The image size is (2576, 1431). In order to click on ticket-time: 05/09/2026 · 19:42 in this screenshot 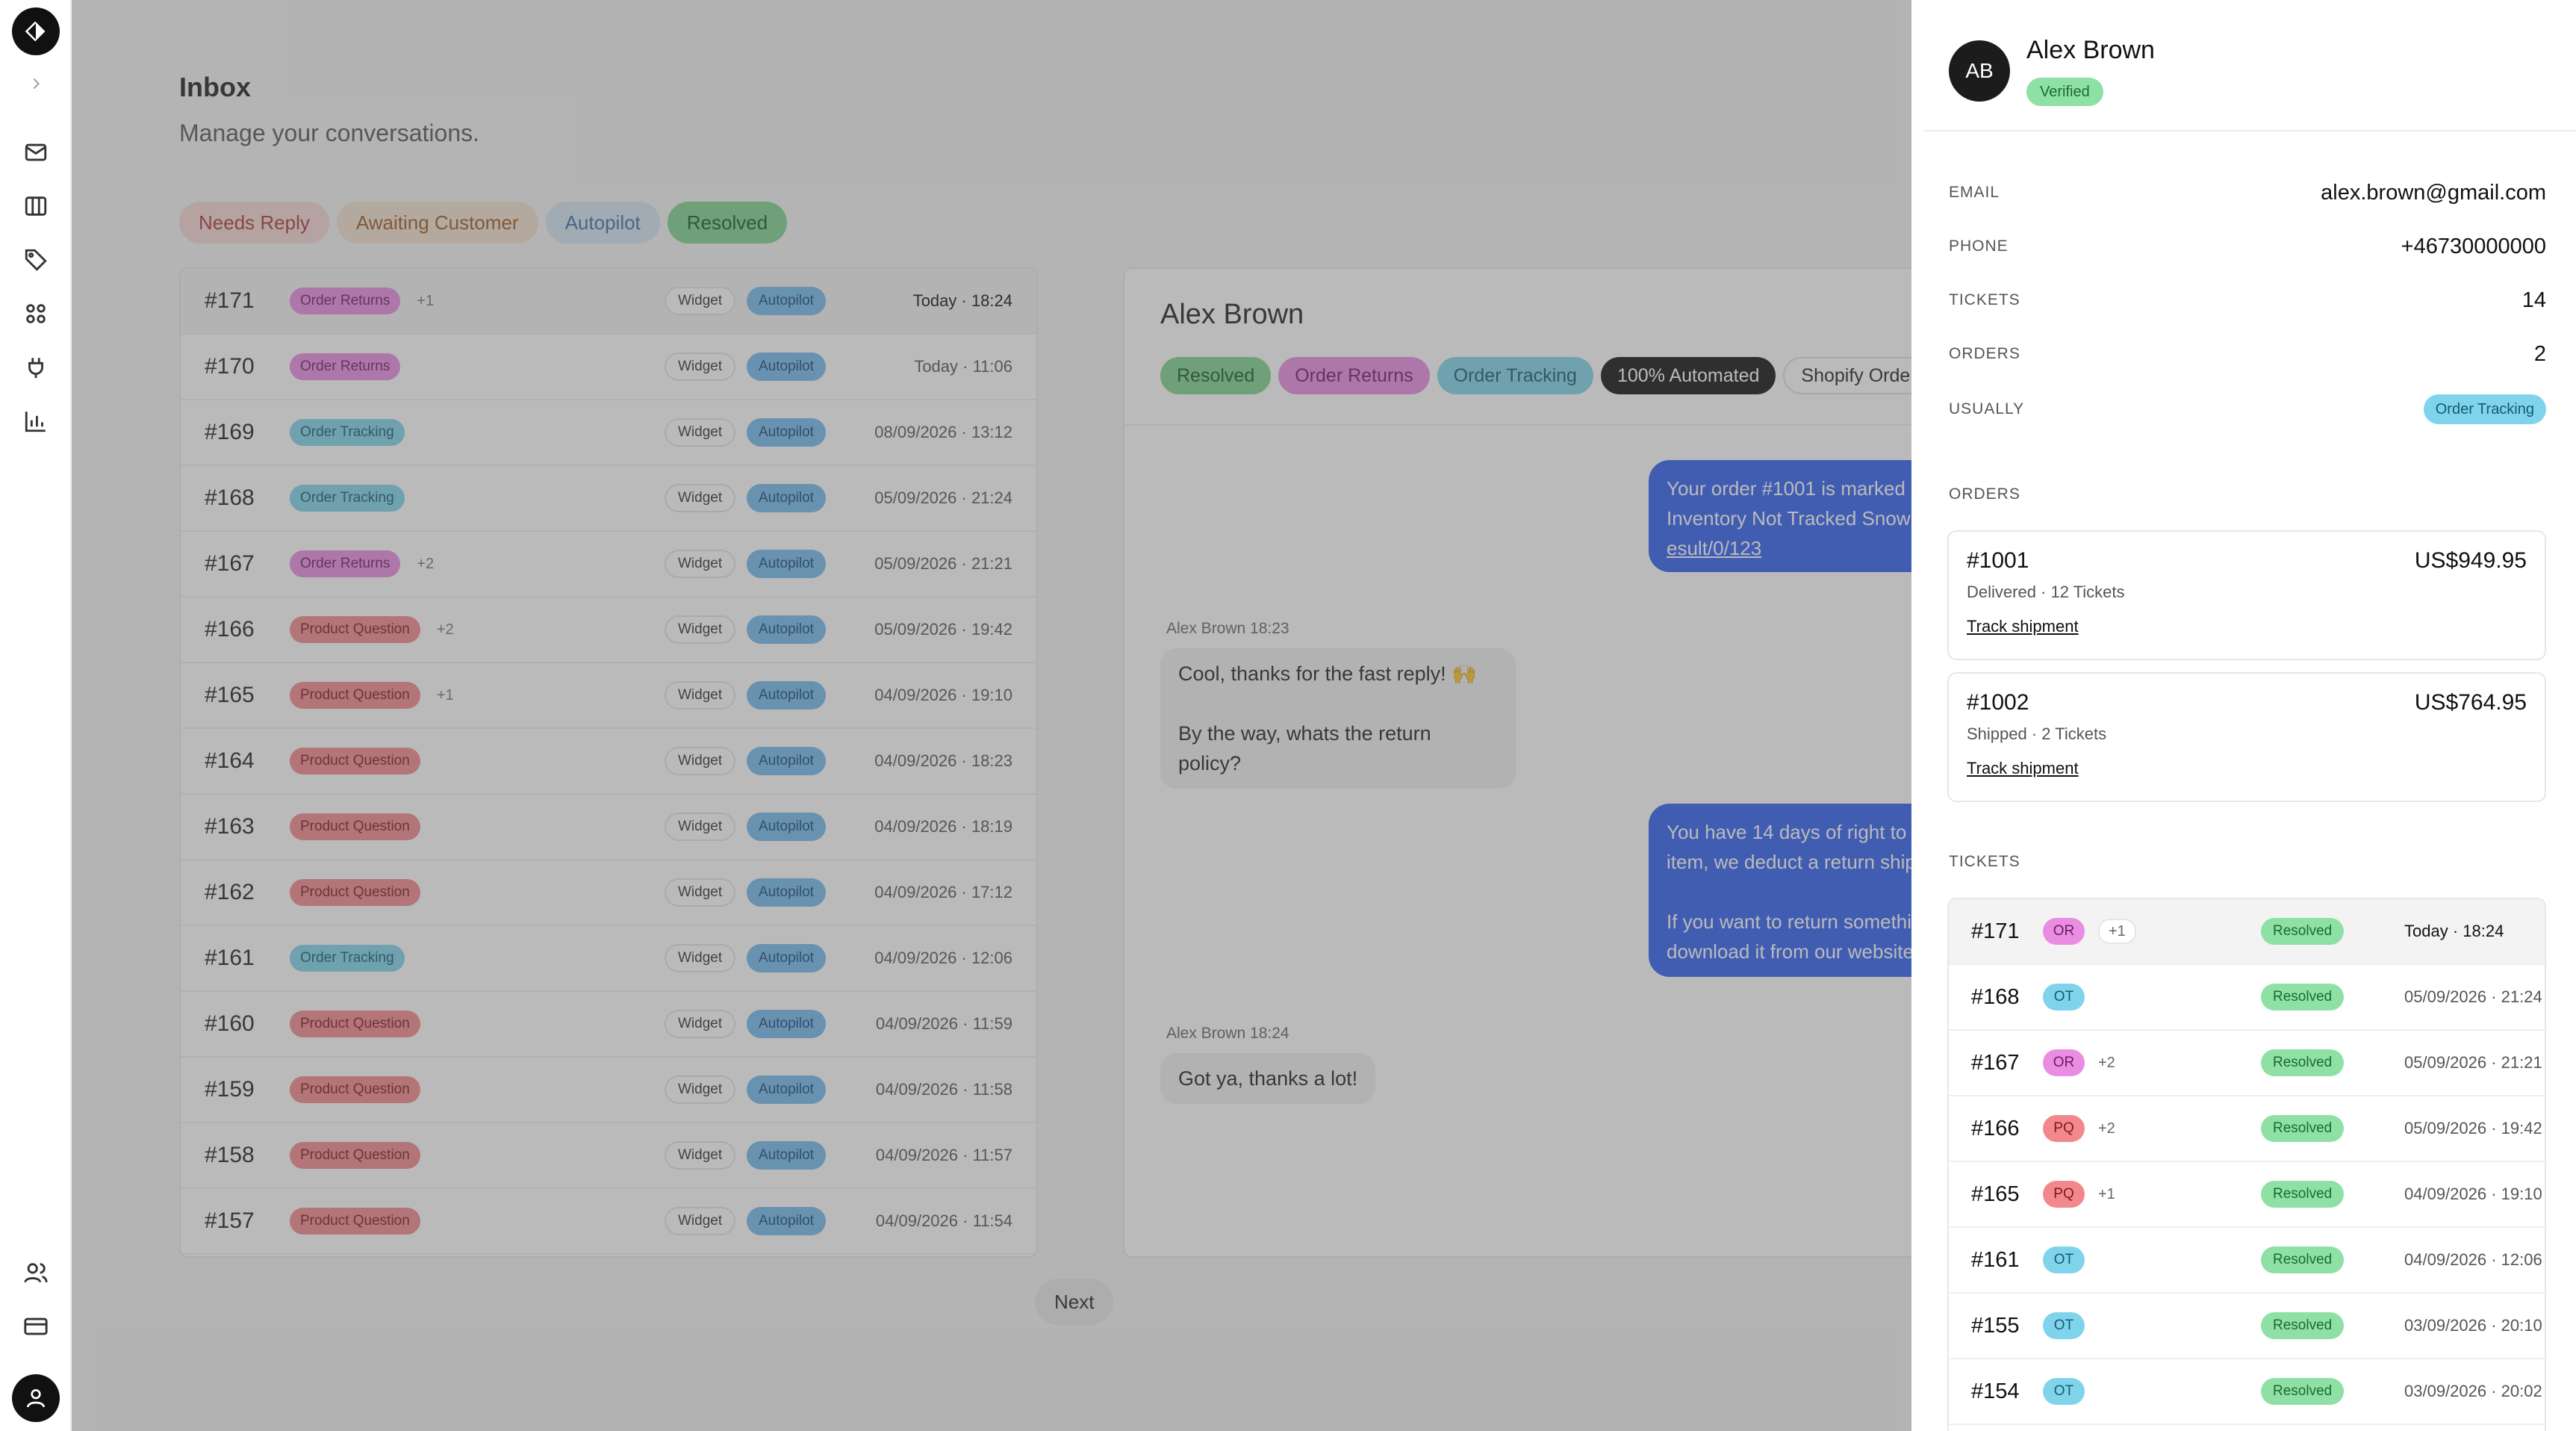, I will do `click(2473, 1128)`.